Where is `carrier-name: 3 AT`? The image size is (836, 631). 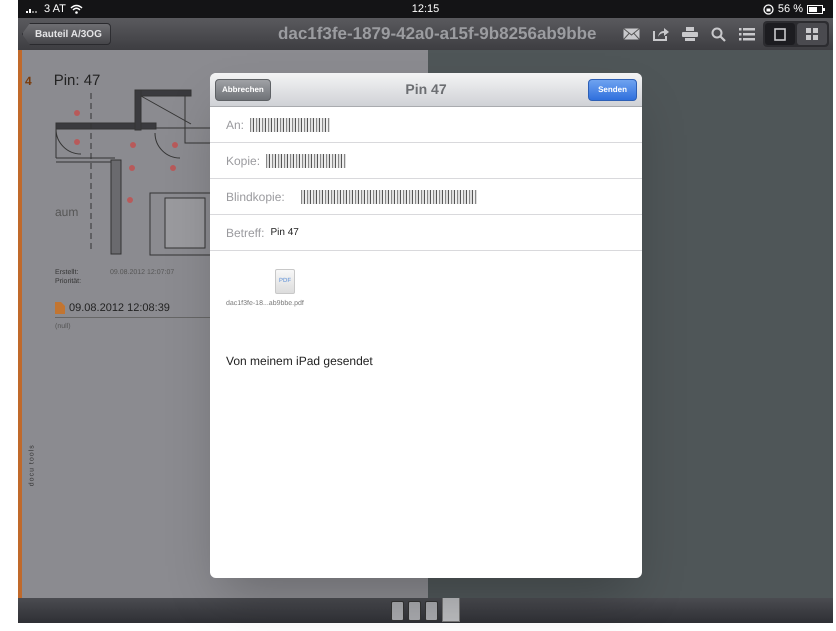 carrier-name: 3 AT is located at coordinates (55, 9).